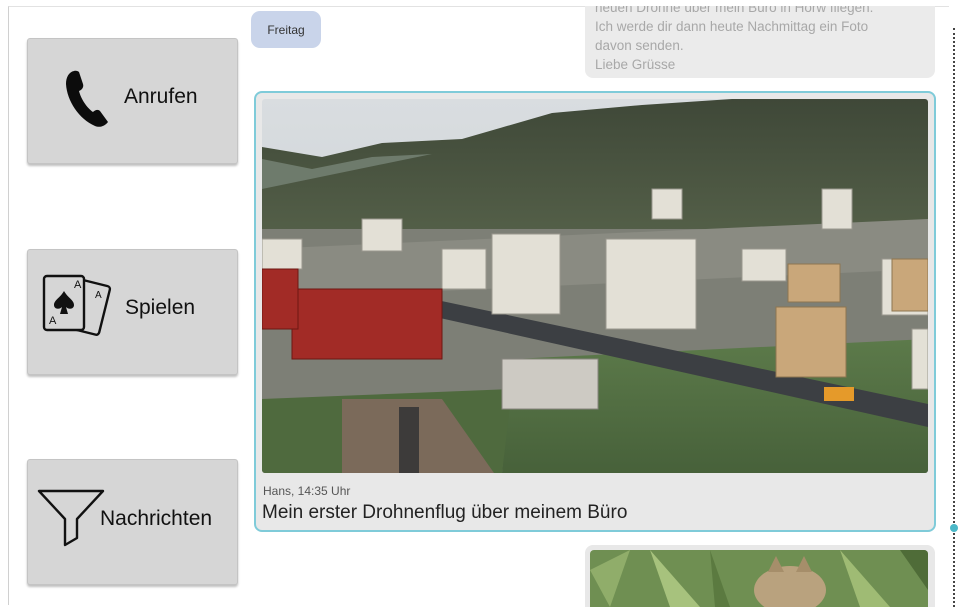 This screenshot has height=607, width=961. Describe the element at coordinates (286, 29) in the screenshot. I see `day-separator-chip: Freitag` at that location.